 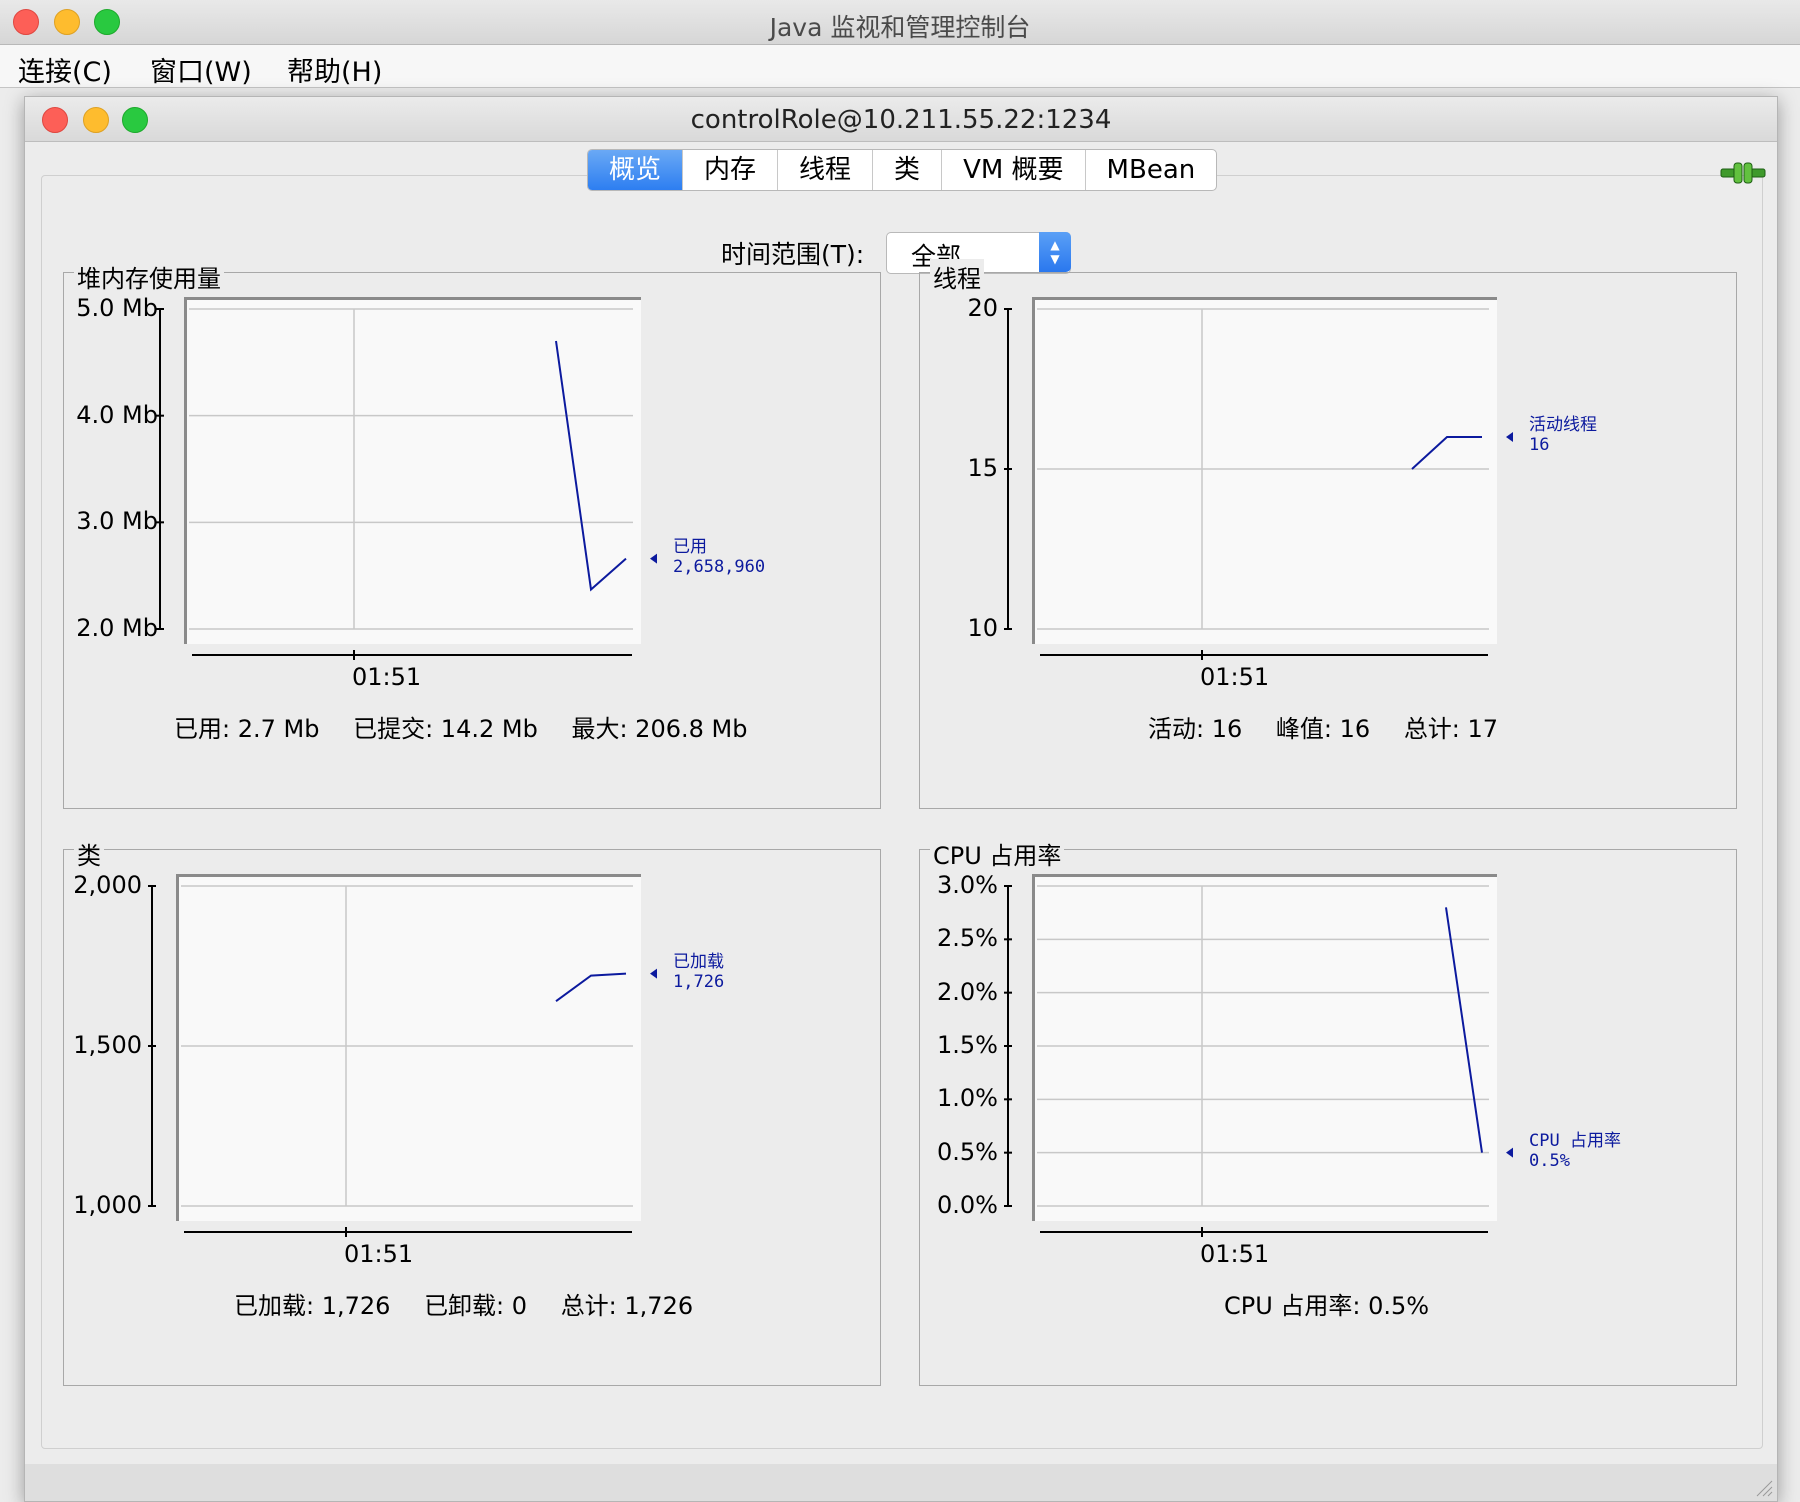 I want to click on y-tick-label: 1.0%, so click(x=967, y=1098).